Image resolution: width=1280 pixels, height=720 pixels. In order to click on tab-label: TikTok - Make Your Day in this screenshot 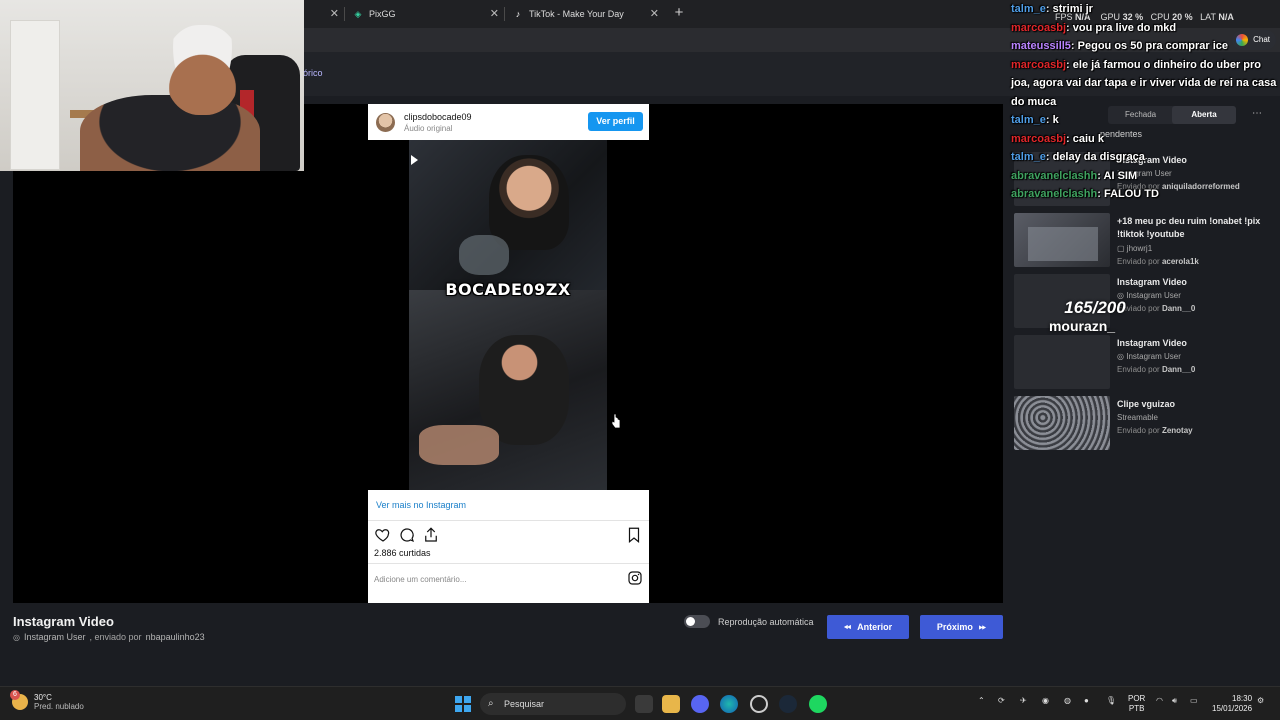, I will do `click(576, 14)`.